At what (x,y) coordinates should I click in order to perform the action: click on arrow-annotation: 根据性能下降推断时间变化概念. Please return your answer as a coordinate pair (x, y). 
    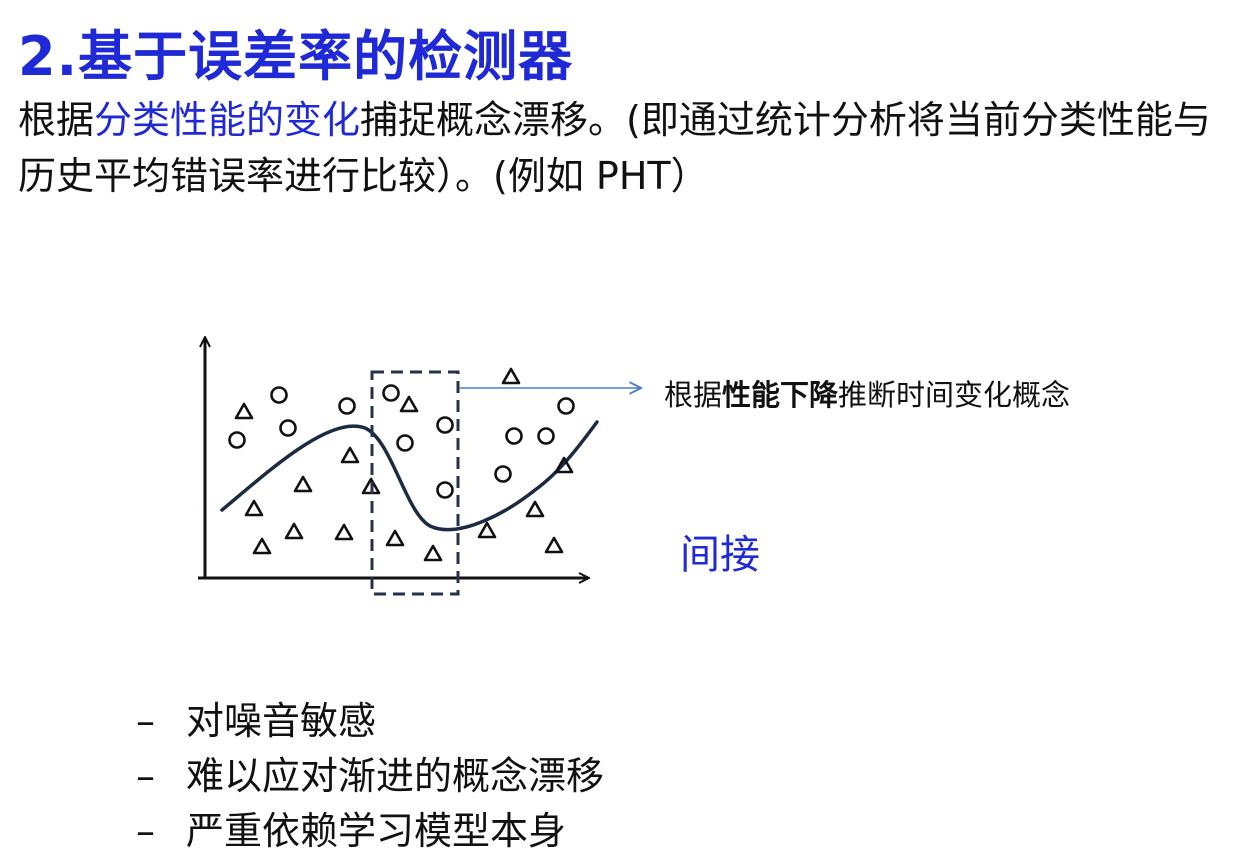
    Looking at the image, I should click on (867, 393).